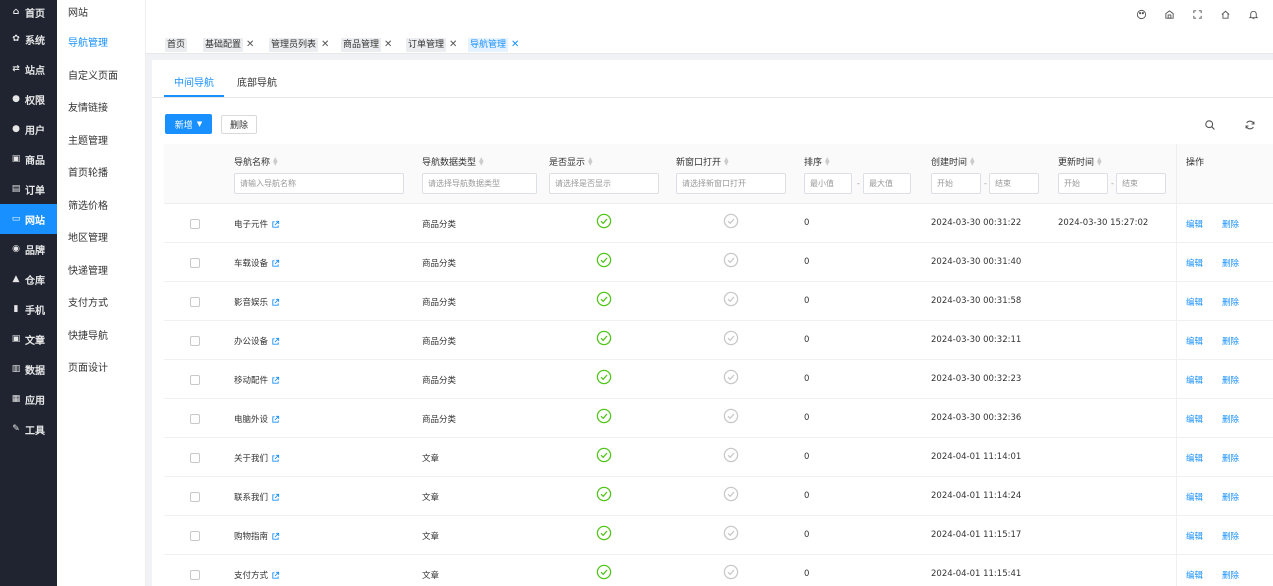 The image size is (1273, 586). Describe the element at coordinates (257, 458) in the screenshot. I see `row-name-link: 关于我们` at that location.